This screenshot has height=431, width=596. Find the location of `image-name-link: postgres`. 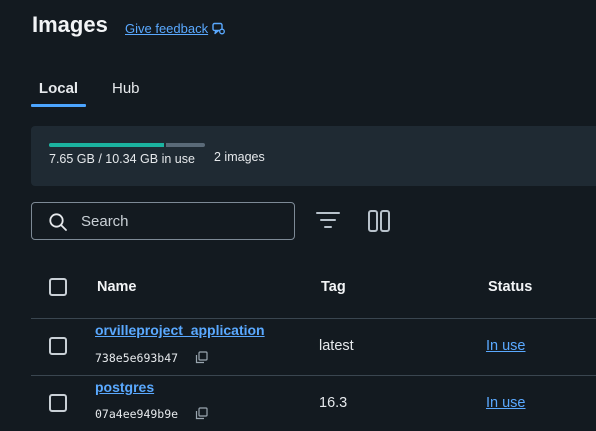

image-name-link: postgres is located at coordinates (124, 387).